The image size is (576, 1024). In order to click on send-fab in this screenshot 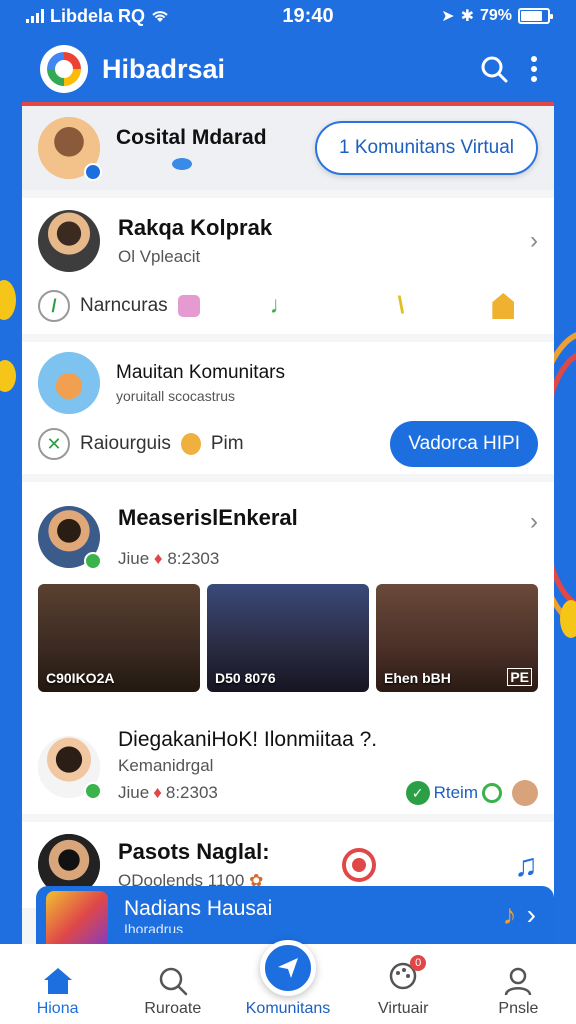, I will do `click(288, 968)`.